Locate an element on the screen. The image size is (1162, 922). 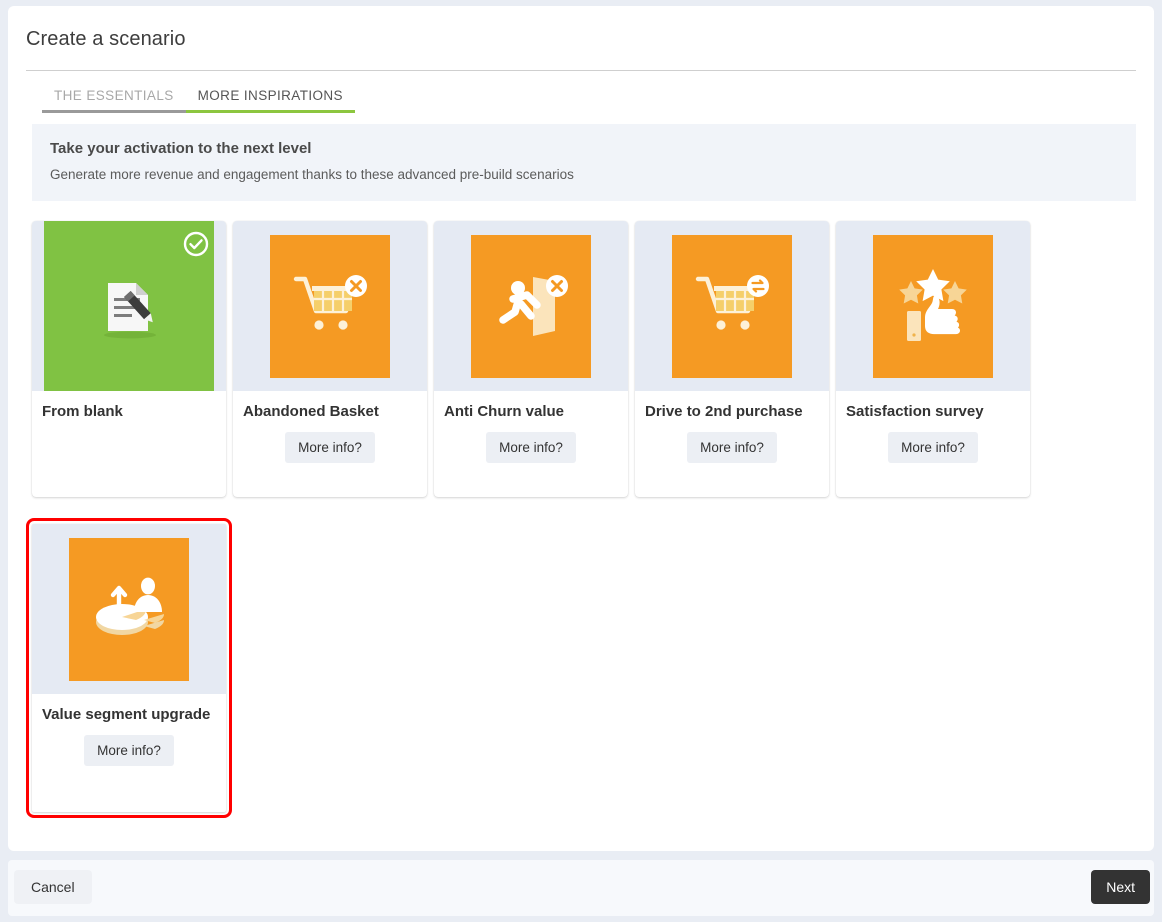
tab-more-inspirations: MORE INSPIRATIONS is located at coordinates (270, 97).